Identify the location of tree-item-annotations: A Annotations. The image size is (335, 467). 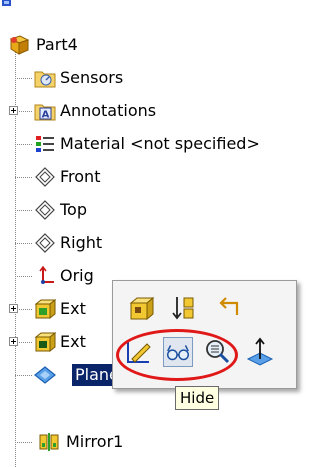
(167, 111).